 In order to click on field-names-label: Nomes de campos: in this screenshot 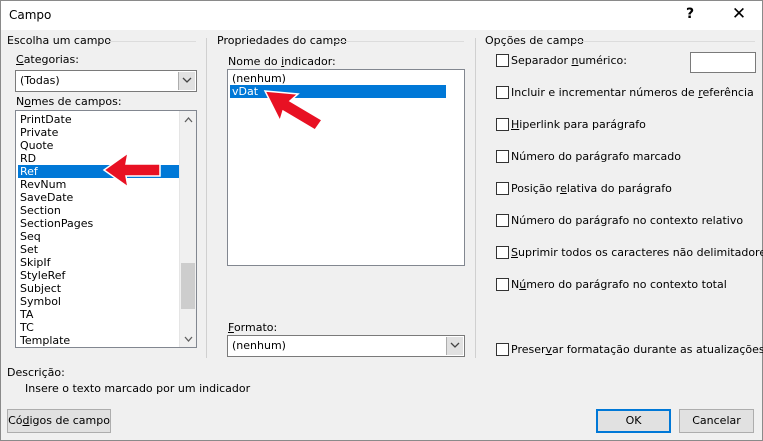, I will do `click(69, 101)`.